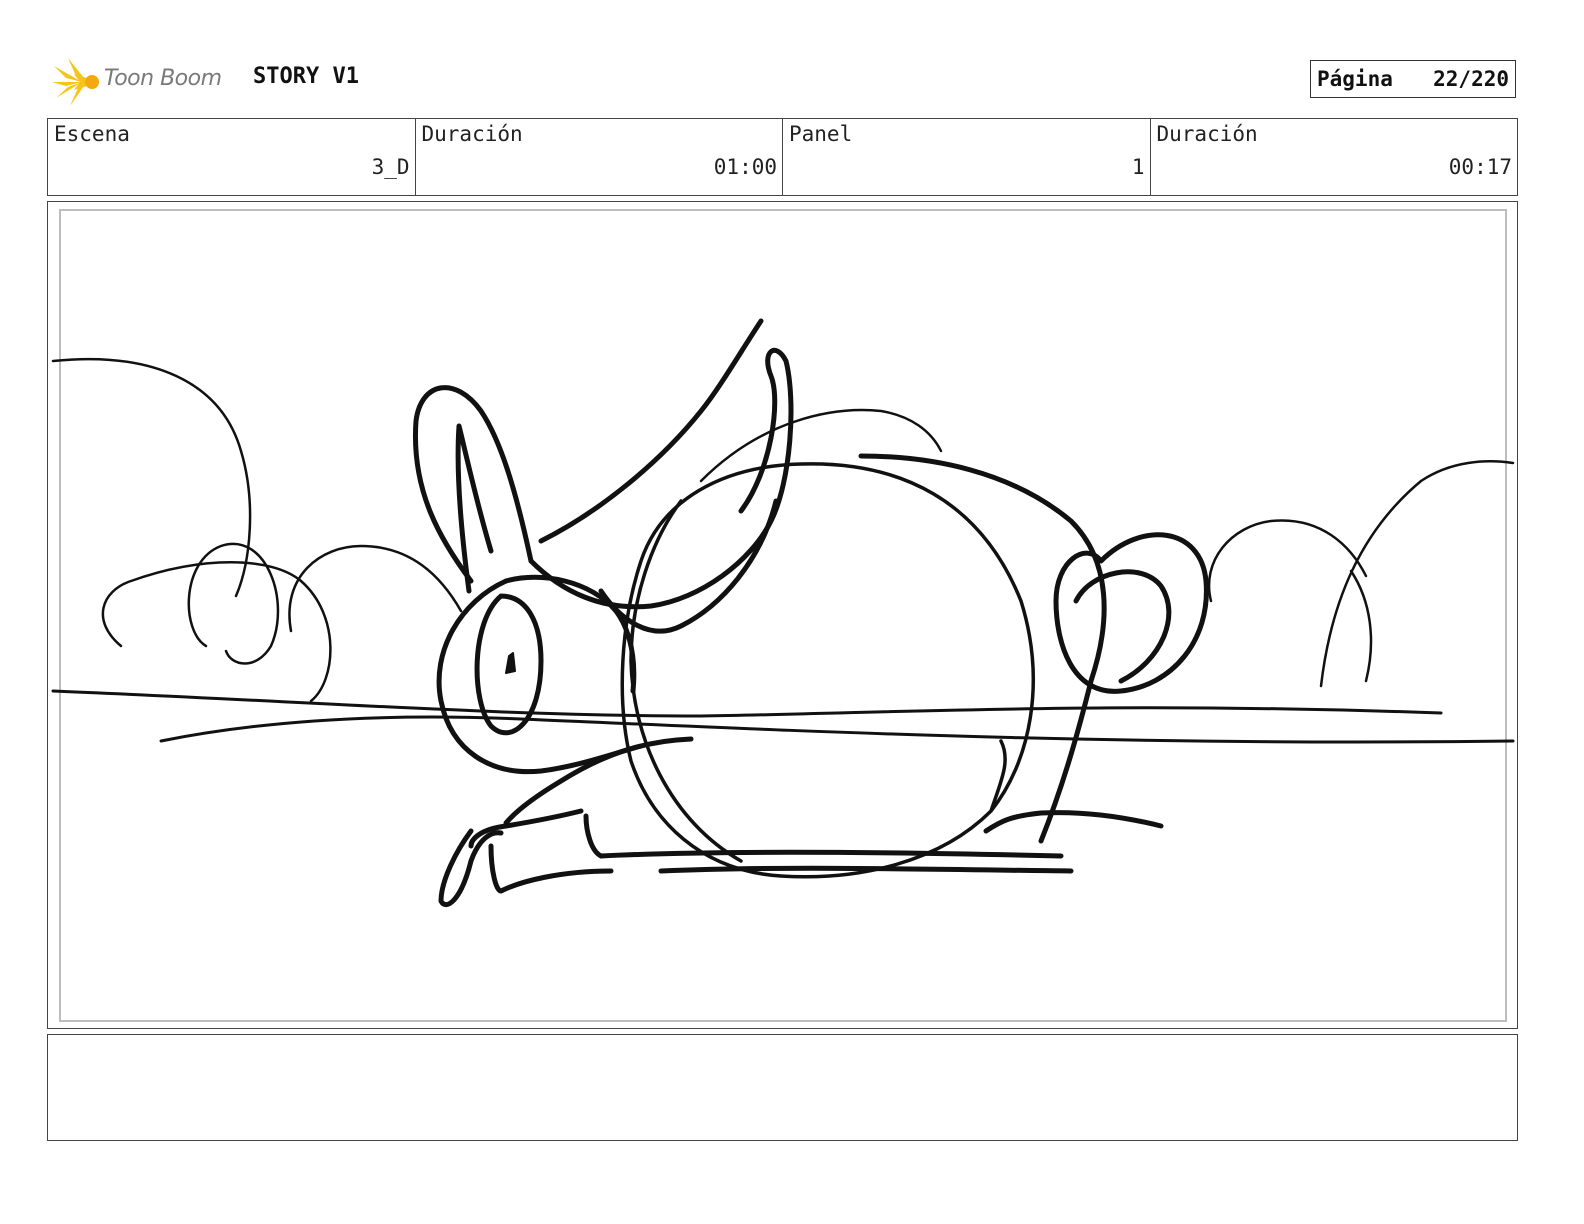  Describe the element at coordinates (163, 78) in the screenshot. I see `logo-text: Toon Boom` at that location.